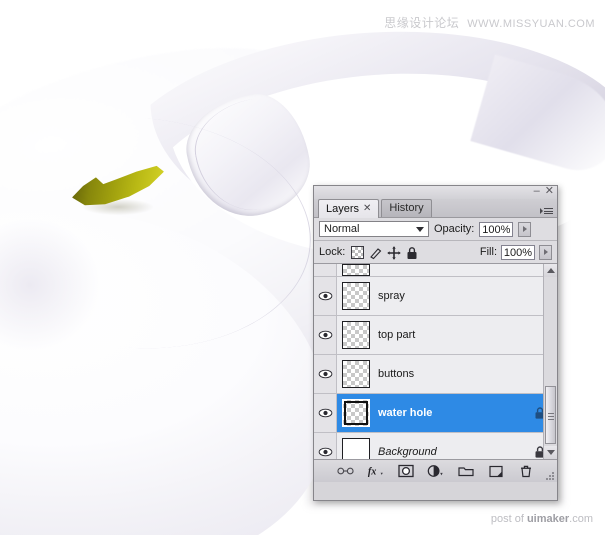 The height and width of the screenshot is (535, 605). I want to click on layer-name: water hole, so click(405, 413).